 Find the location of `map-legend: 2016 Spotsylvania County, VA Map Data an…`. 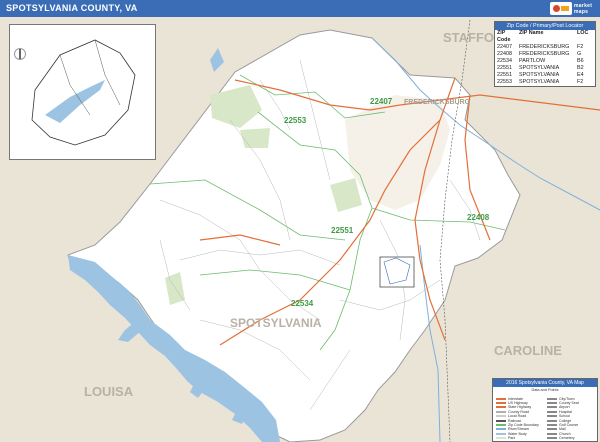

map-legend: 2016 Spotsylvania County, VA Map Data an… is located at coordinates (545, 410).